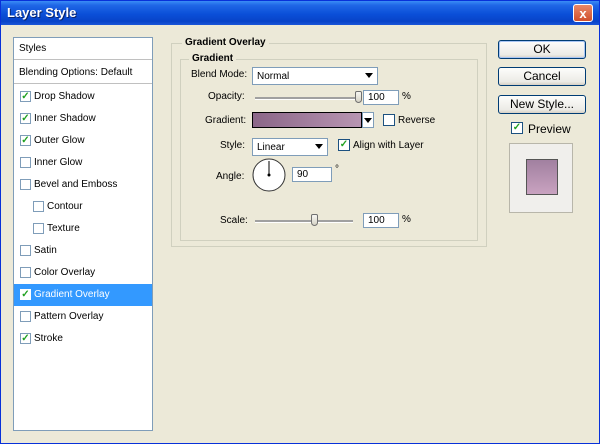 The image size is (600, 444). What do you see at coordinates (83, 251) in the screenshot?
I see `list-item-satin: Satin` at bounding box center [83, 251].